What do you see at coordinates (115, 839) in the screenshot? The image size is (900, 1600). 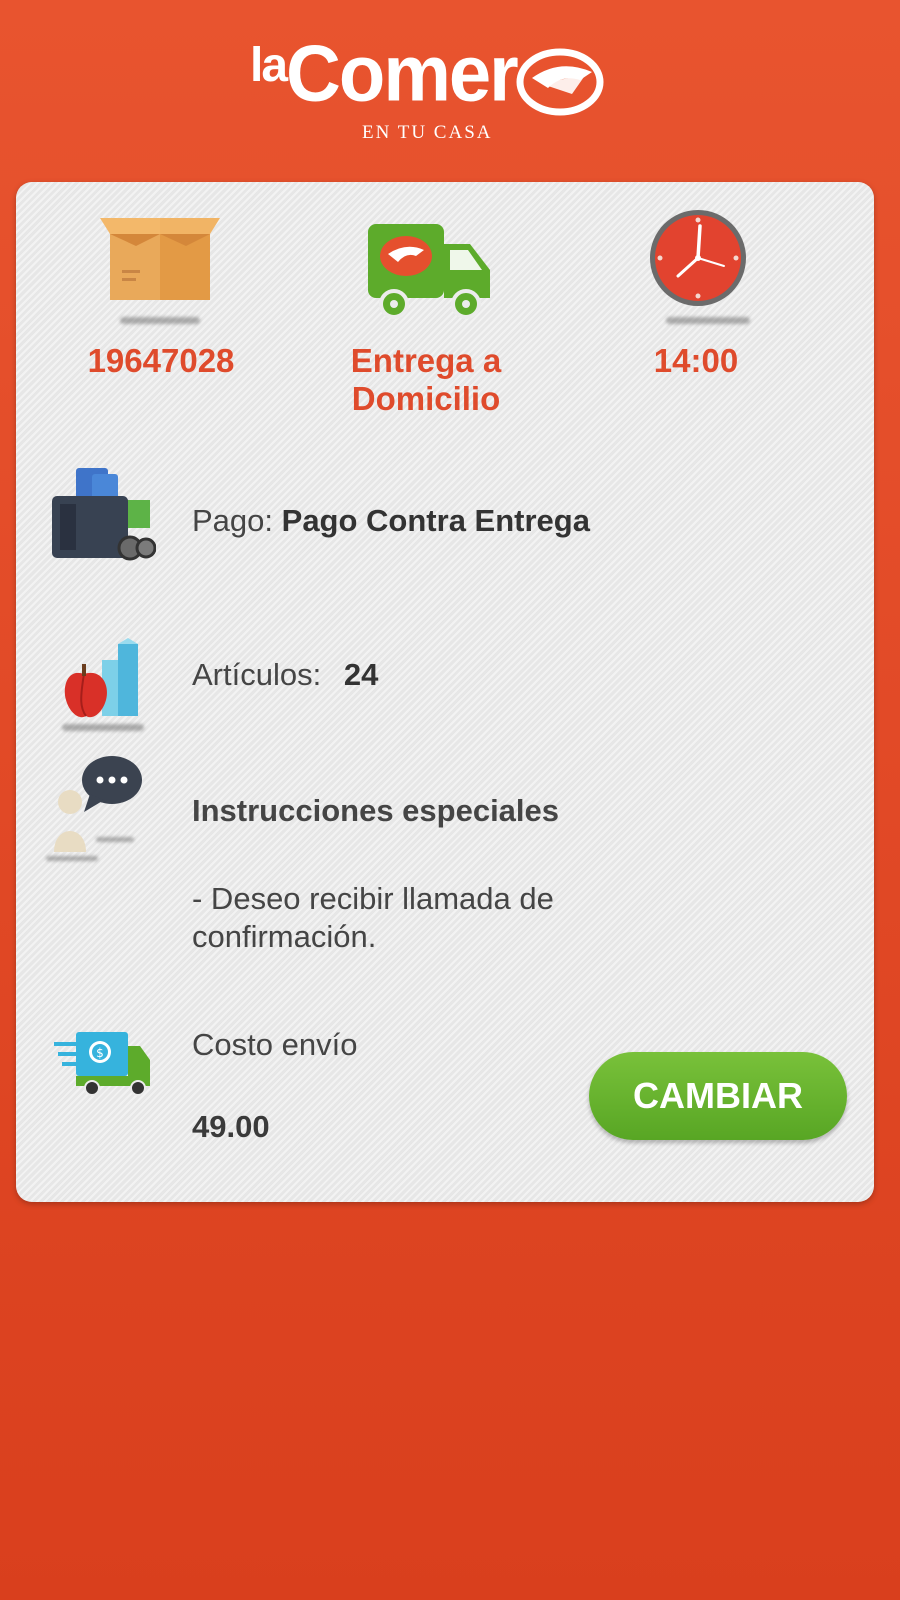 I see `chat-icon-shadow-small` at bounding box center [115, 839].